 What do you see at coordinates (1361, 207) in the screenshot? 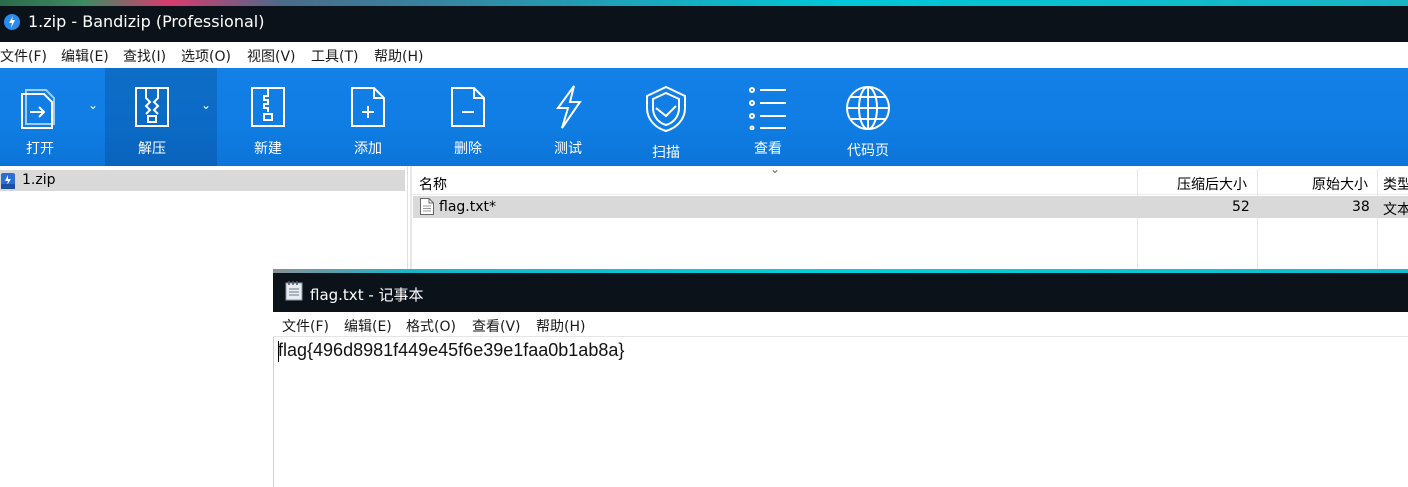
I see `original-size-cell: 38` at bounding box center [1361, 207].